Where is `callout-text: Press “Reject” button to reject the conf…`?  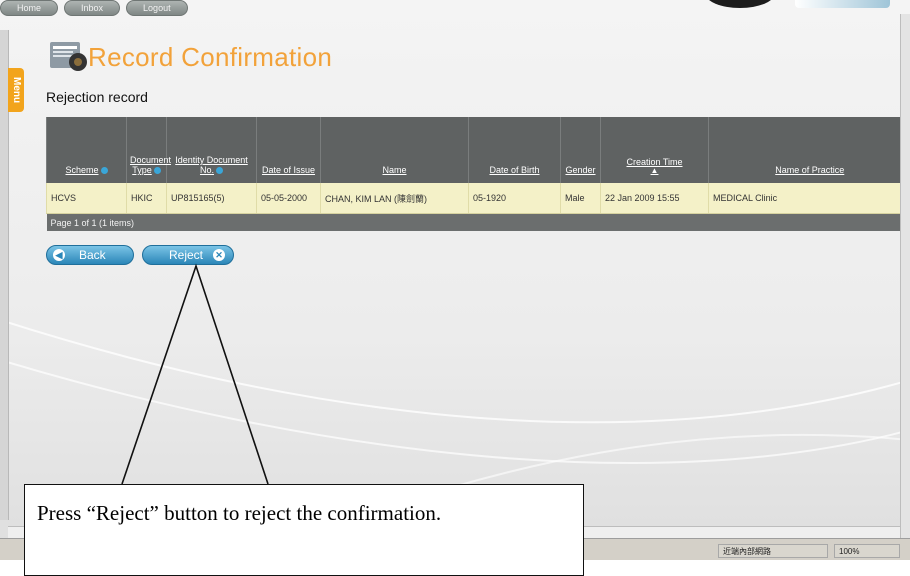
callout-text: Press “Reject” button to reject the conf… is located at coordinates (239, 513).